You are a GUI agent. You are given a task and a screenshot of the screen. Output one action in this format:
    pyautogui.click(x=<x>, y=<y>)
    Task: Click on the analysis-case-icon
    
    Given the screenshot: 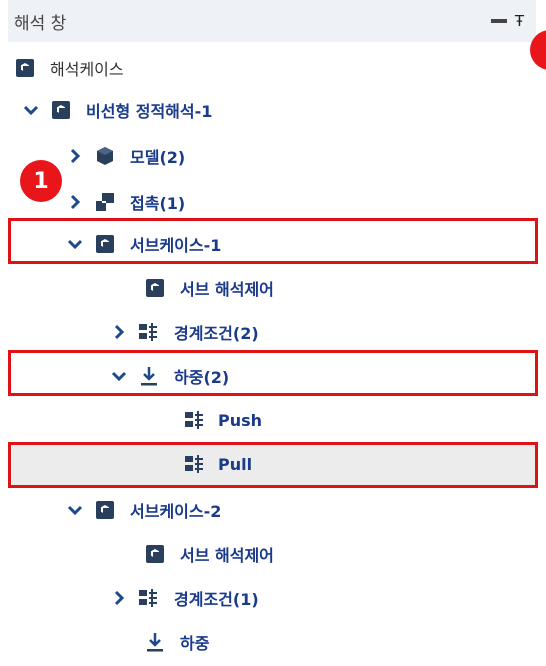 What is the action you would take?
    pyautogui.click(x=61, y=110)
    